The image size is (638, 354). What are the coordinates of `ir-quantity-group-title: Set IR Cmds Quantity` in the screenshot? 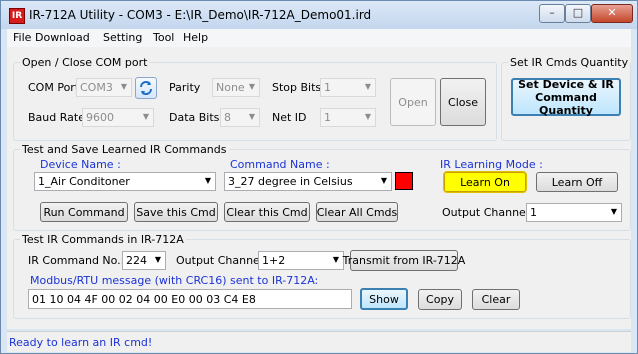 It's located at (569, 62).